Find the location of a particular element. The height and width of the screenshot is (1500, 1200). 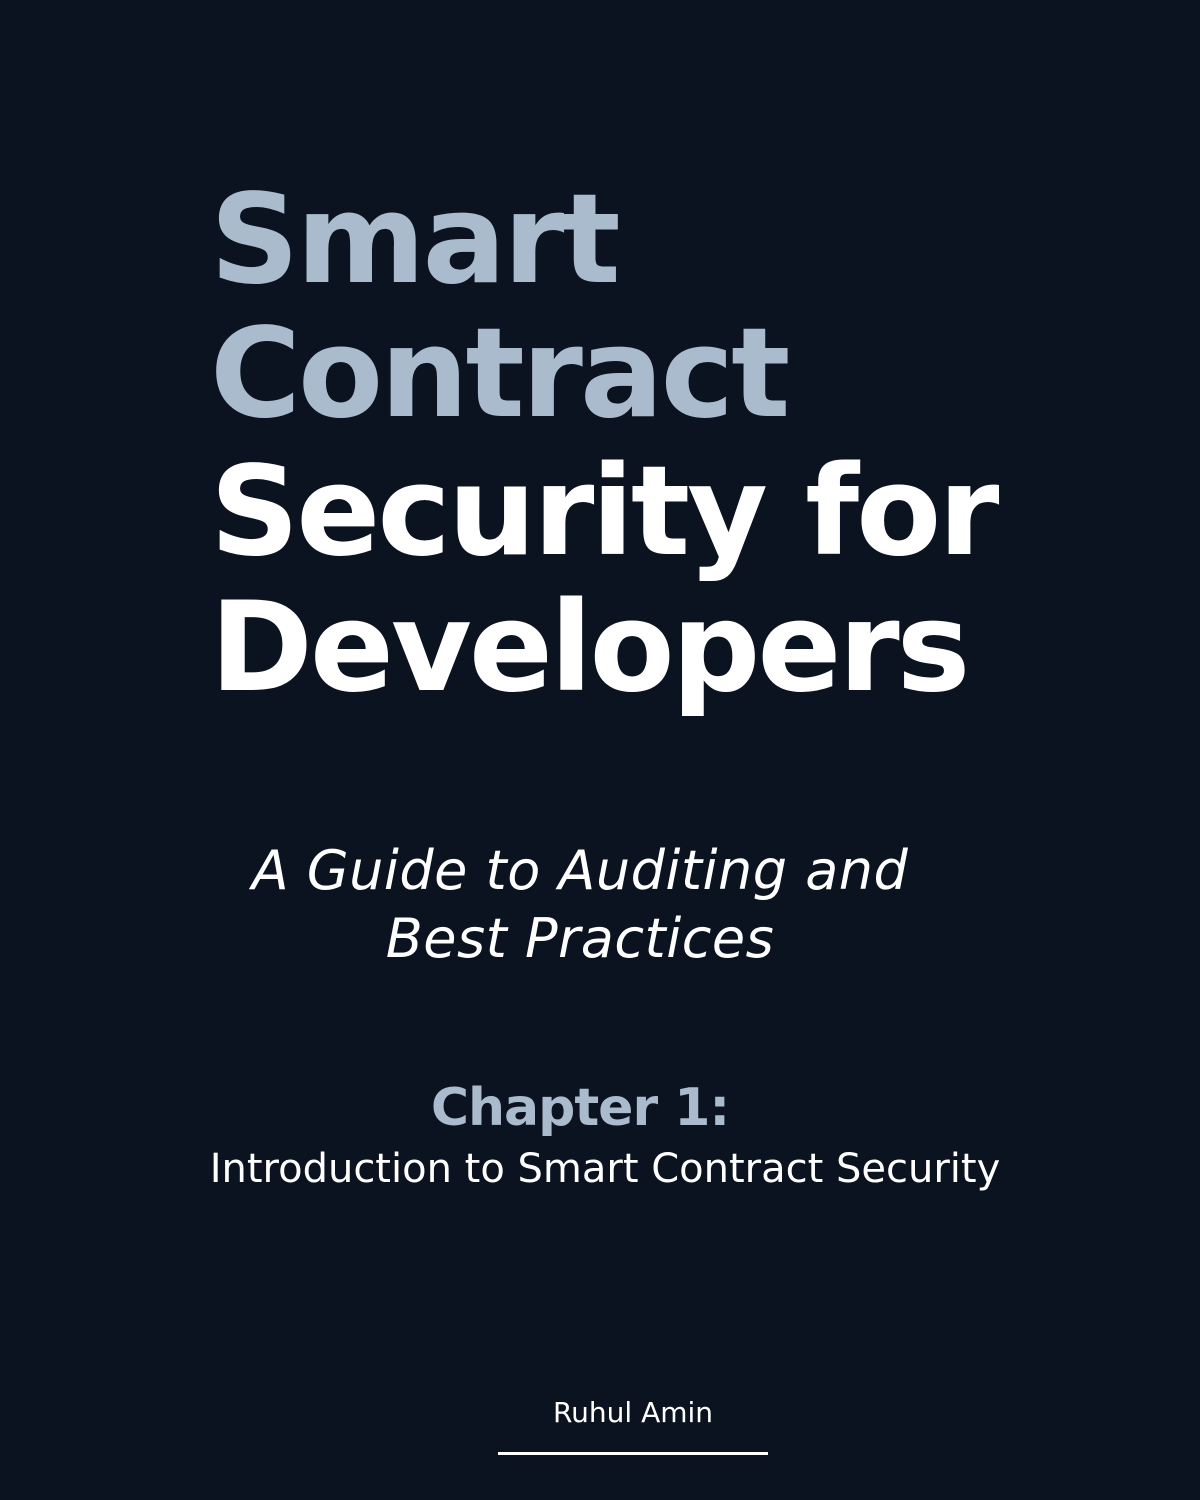

chapter-title: Introduction to Smart Contract Security is located at coordinates (605, 1169).